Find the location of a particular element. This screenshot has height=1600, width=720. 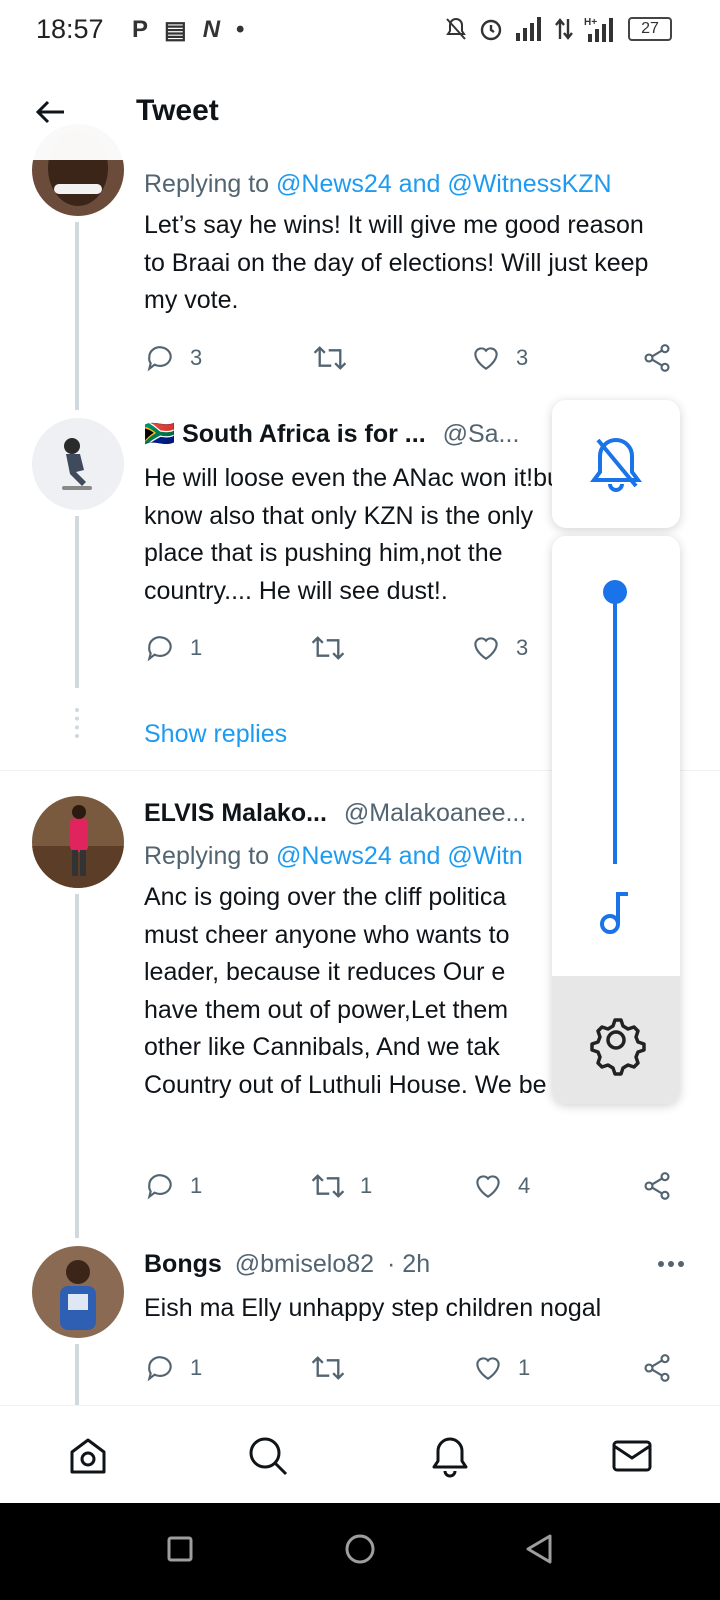

parking-icon: P is located at coordinates (140, 29).